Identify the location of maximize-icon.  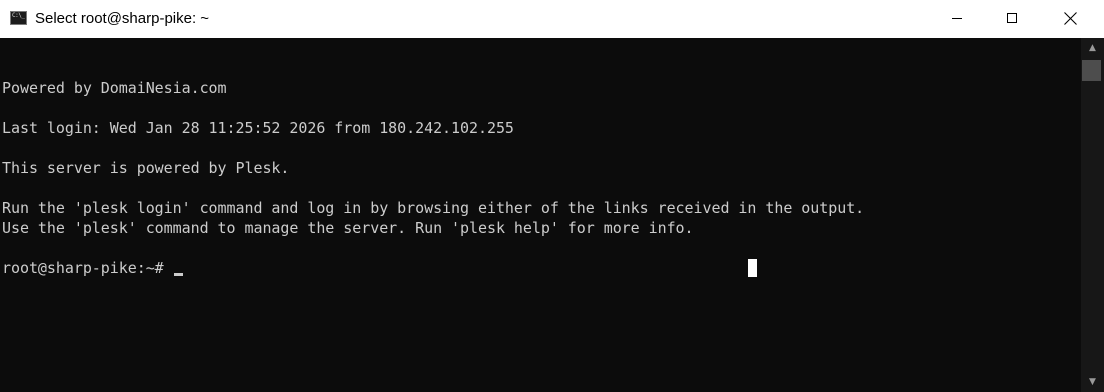
(1012, 18).